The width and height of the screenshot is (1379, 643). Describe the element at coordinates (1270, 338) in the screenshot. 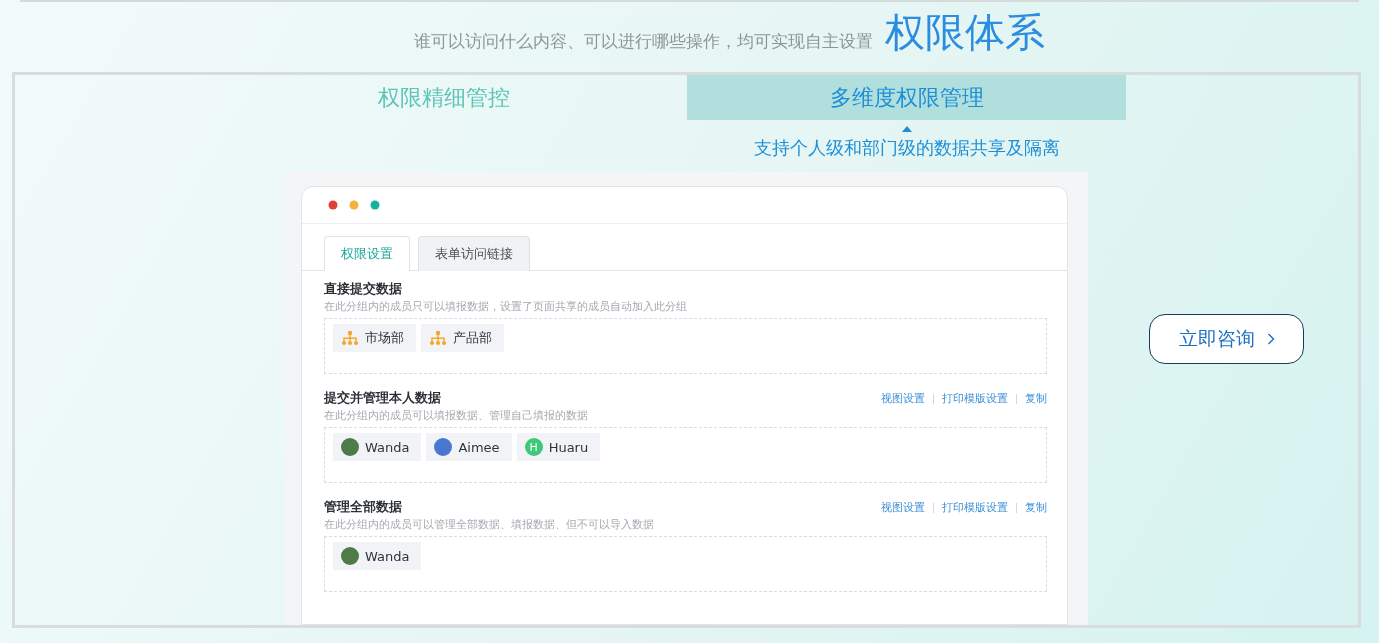

I see `chevron-right-icon` at that location.